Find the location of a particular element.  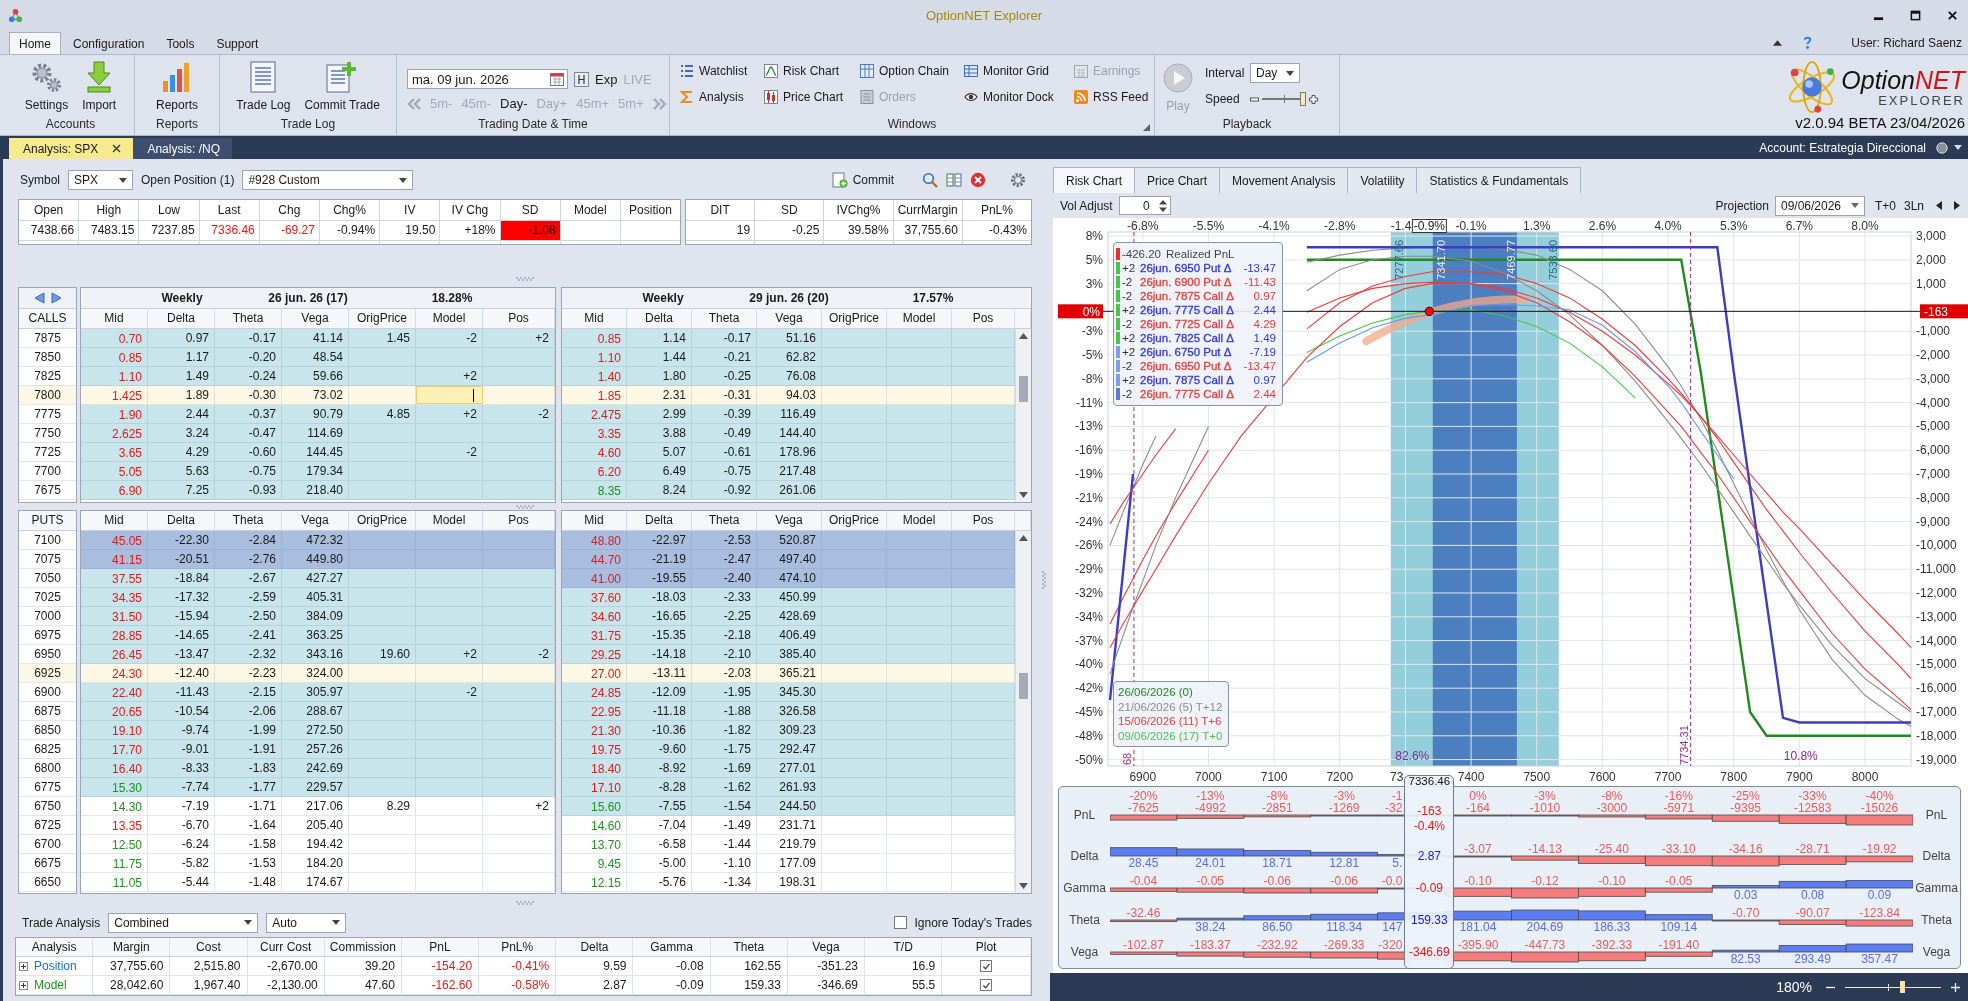

option-row: 15.60 -7.55 -1.54 244.50 is located at coordinates (788, 806).